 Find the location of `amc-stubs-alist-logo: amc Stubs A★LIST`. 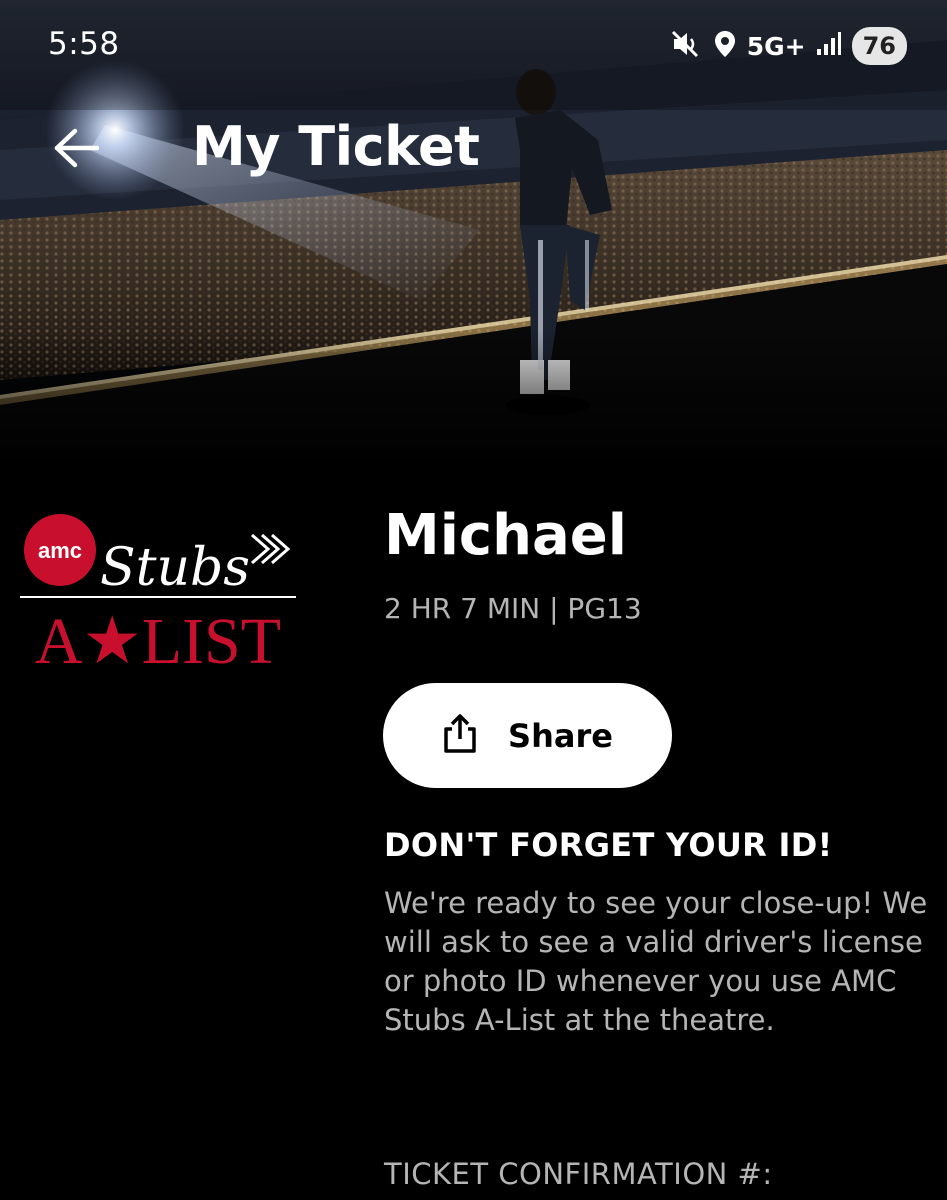

amc-stubs-alist-logo: amc Stubs A★LIST is located at coordinates (160, 591).